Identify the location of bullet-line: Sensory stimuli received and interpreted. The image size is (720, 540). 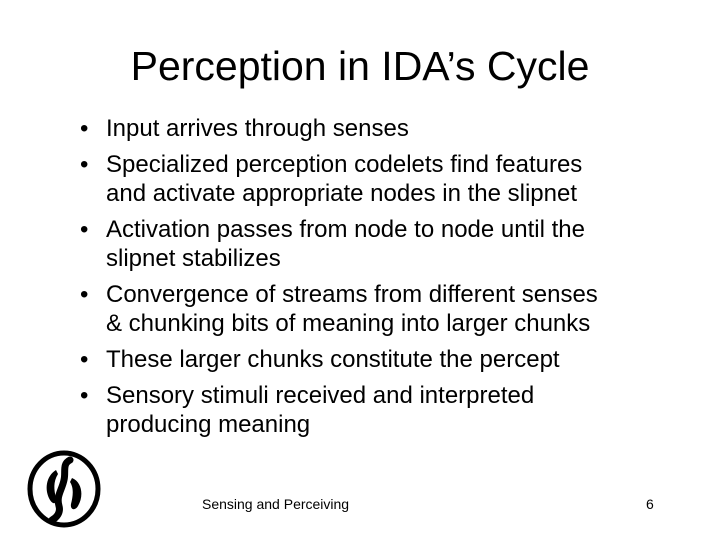
(320, 395).